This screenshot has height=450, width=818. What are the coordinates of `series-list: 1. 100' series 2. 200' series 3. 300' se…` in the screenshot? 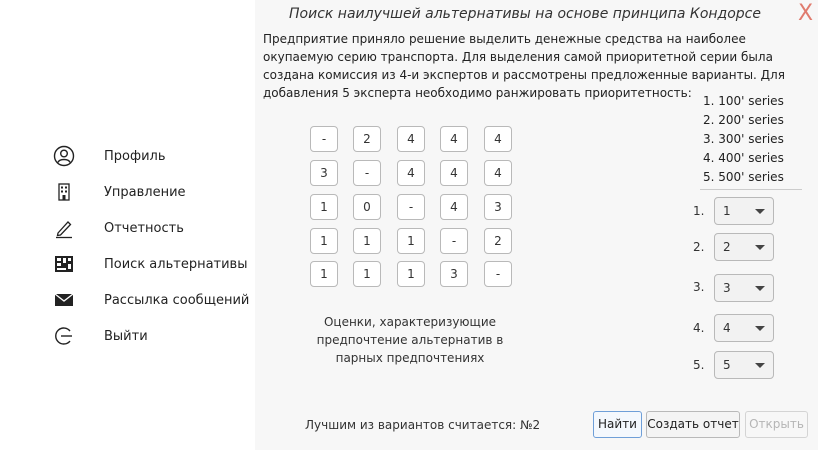 It's located at (751, 141).